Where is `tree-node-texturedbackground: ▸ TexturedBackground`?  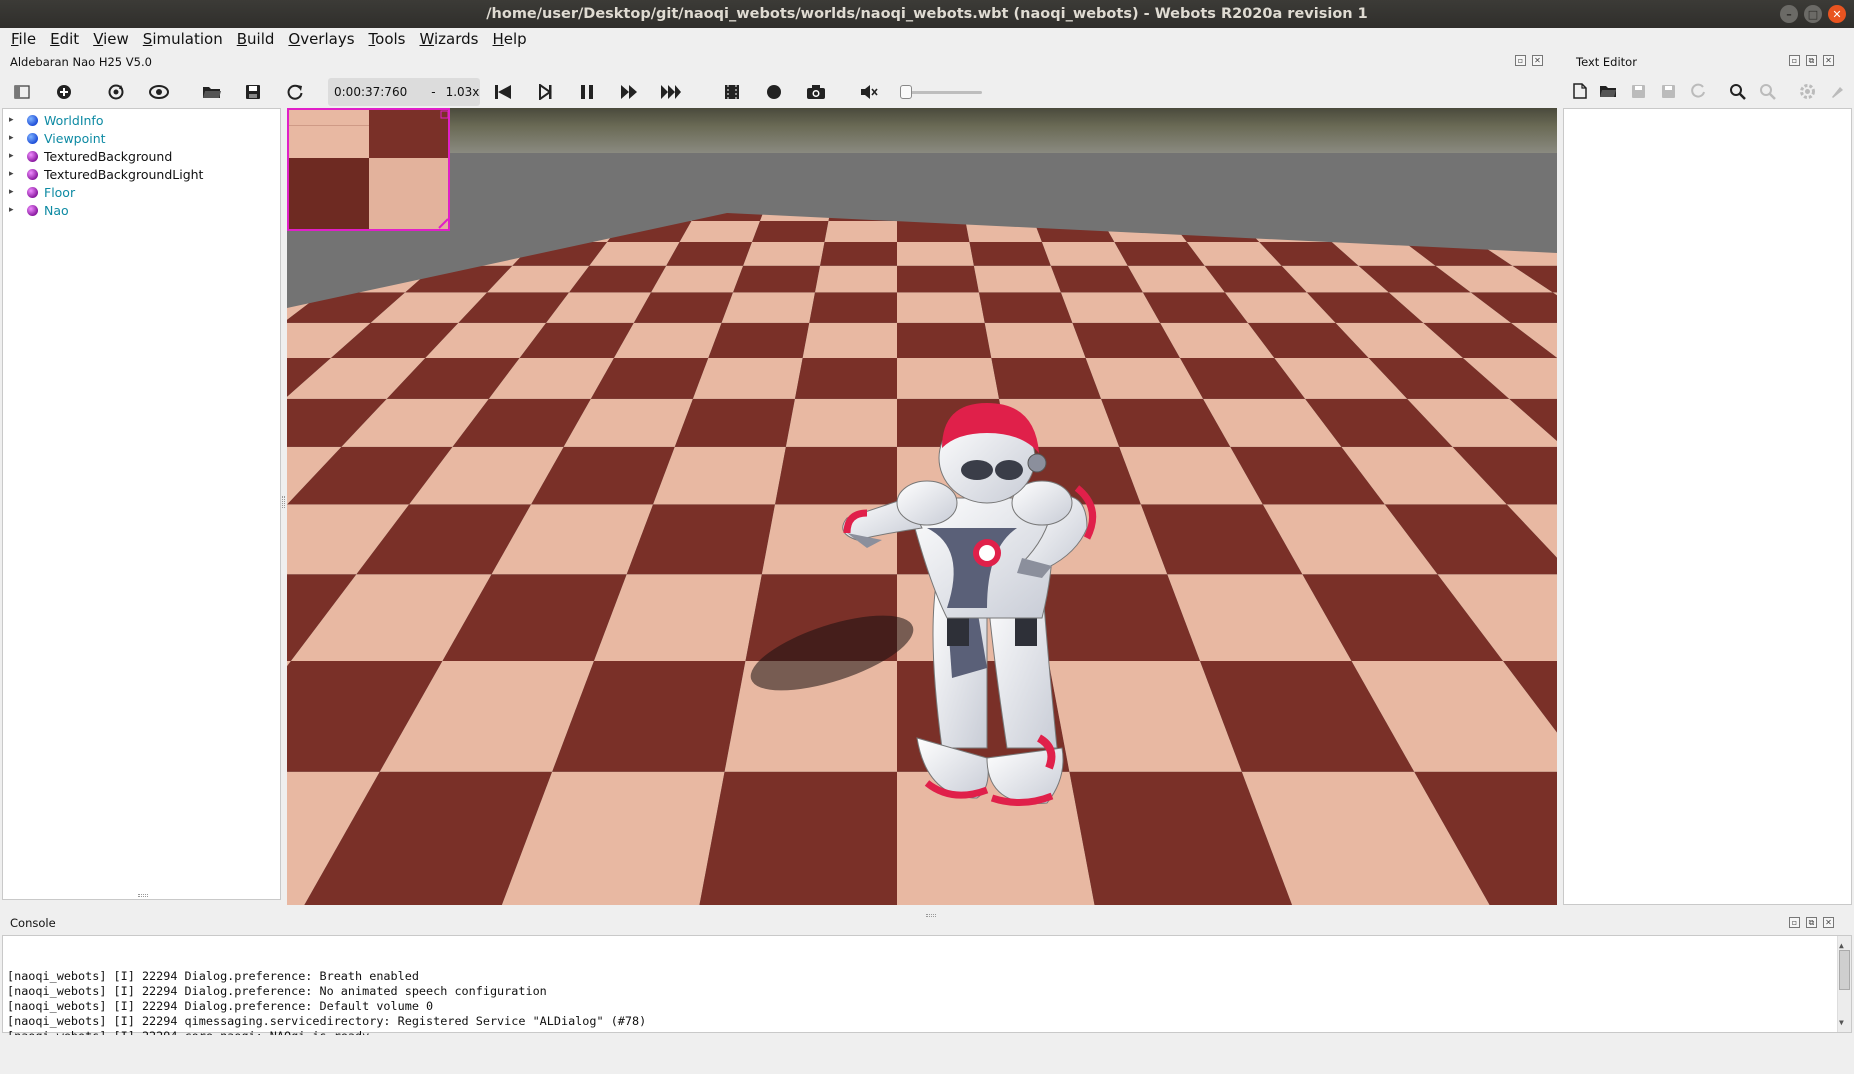 tree-node-texturedbackground: ▸ TexturedBackground is located at coordinates (141, 156).